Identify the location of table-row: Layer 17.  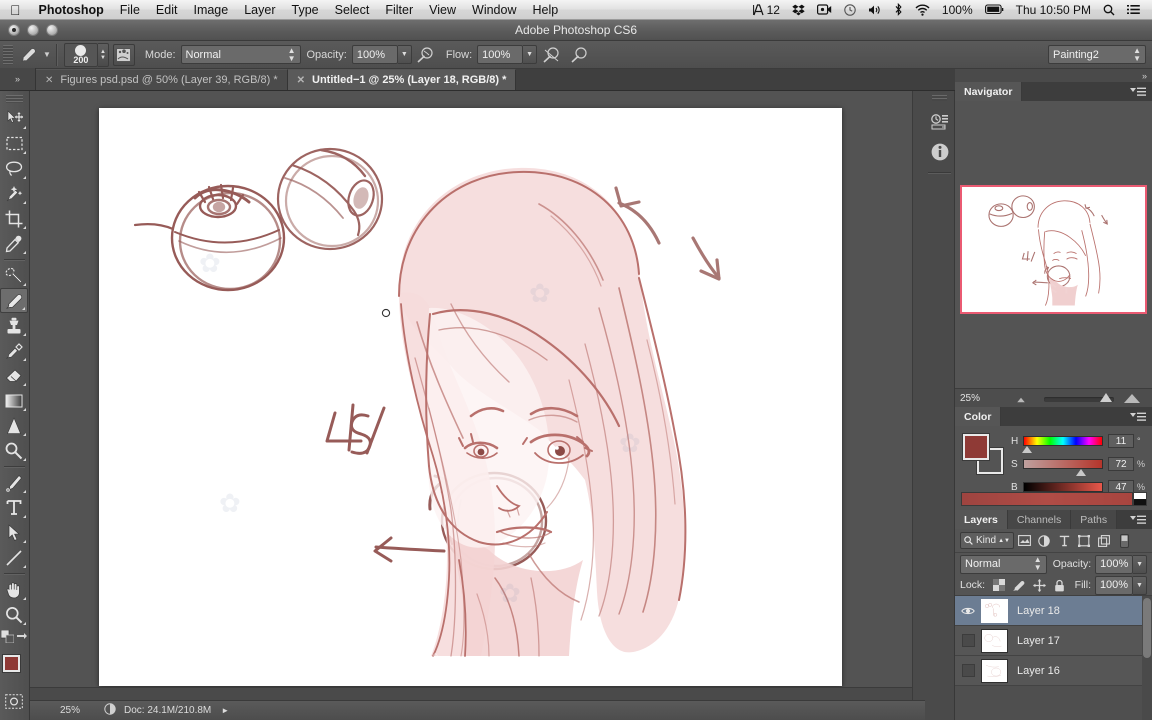
(1053, 641).